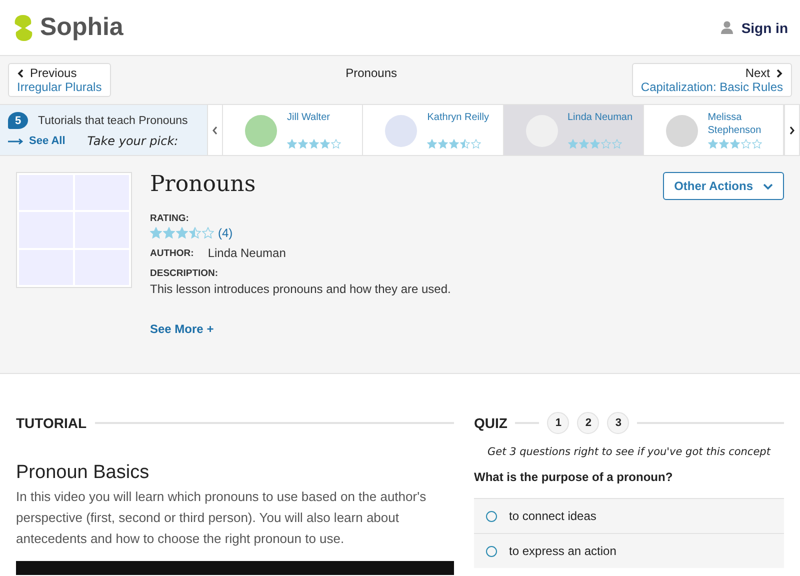 The width and height of the screenshot is (800, 576). I want to click on description-text: This lesson introduces pronouns and how they are used., so click(301, 289).